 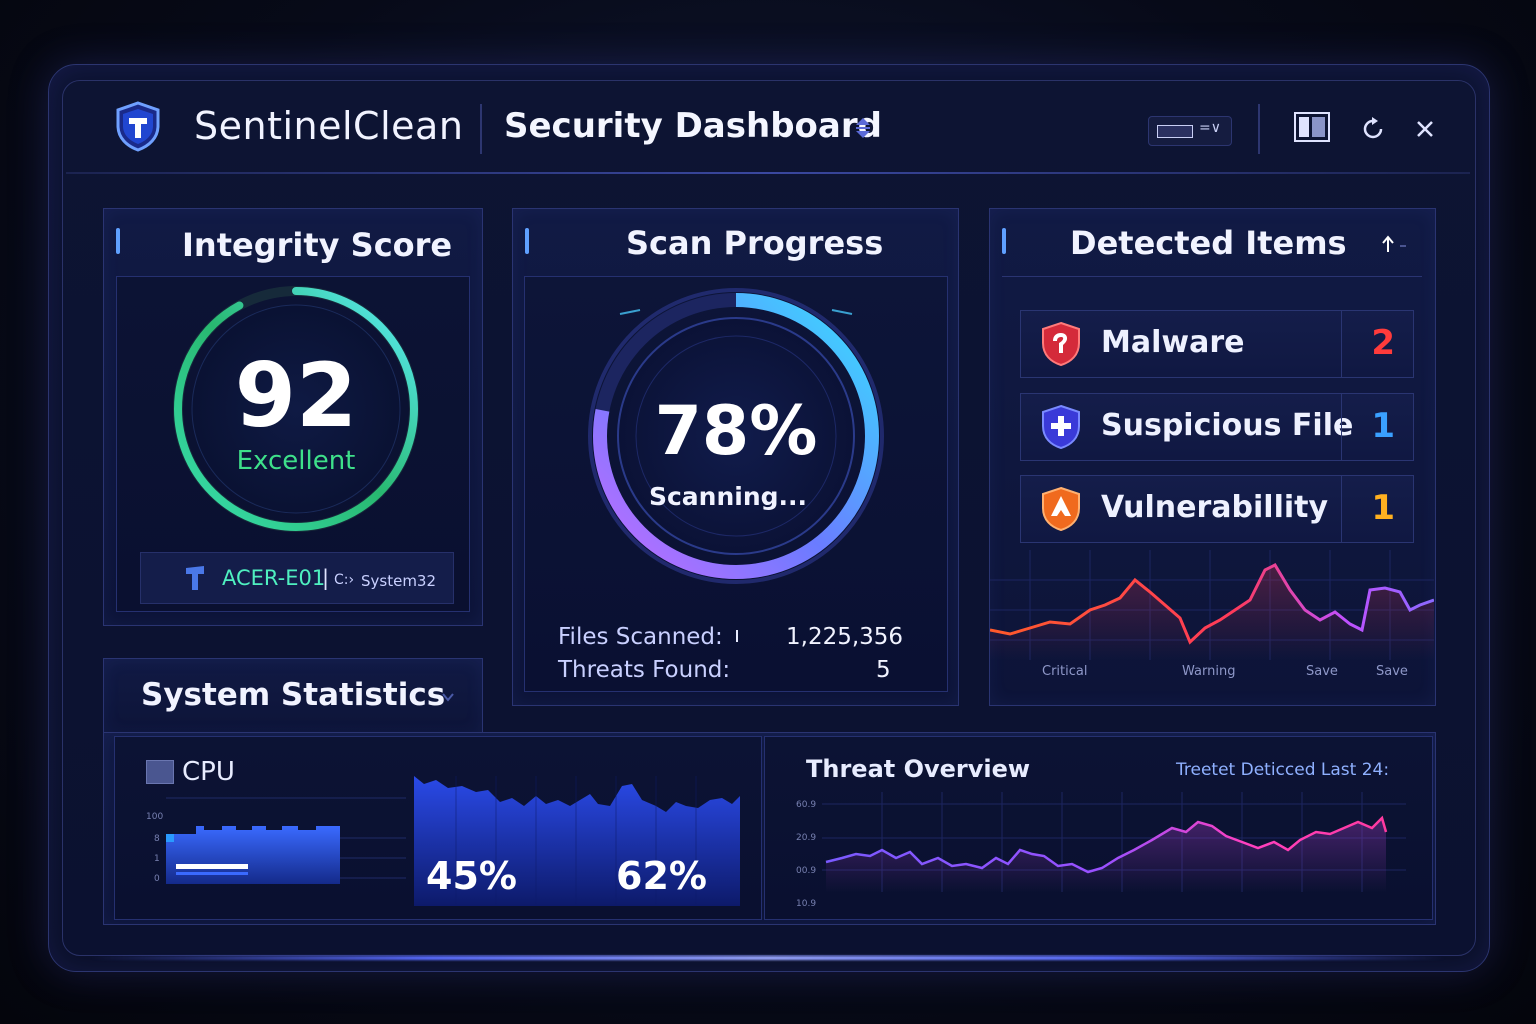 I want to click on cpu-axis-tick: 0, so click(x=157, y=879).